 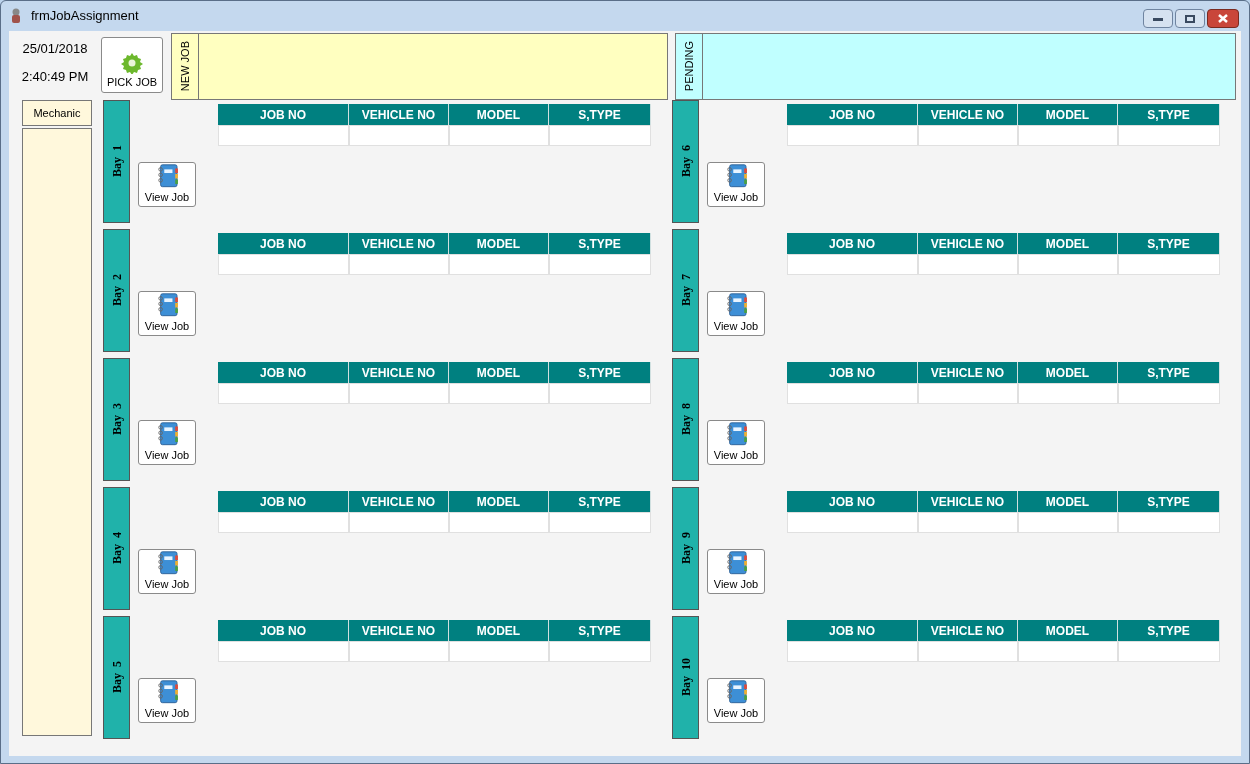 What do you see at coordinates (688, 66) in the screenshot?
I see `panel-label: PENDING` at bounding box center [688, 66].